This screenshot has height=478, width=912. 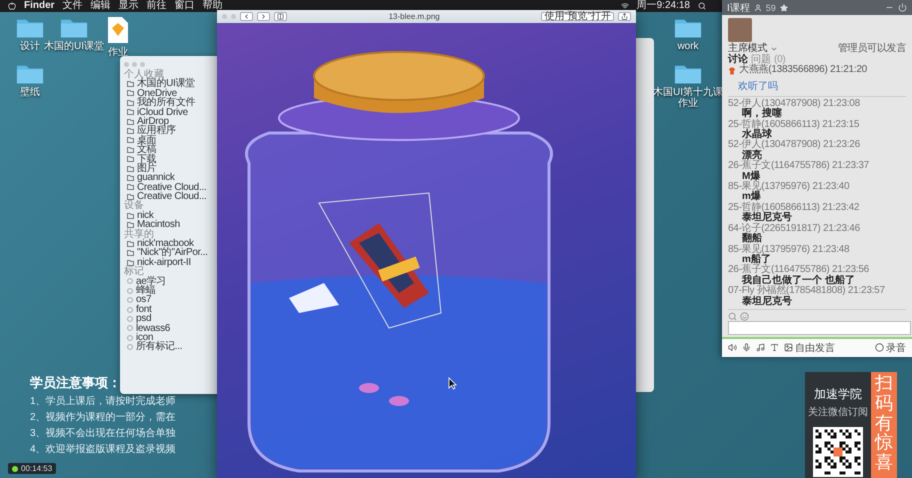 I want to click on message-link: 欢听了吗, so click(x=758, y=86).